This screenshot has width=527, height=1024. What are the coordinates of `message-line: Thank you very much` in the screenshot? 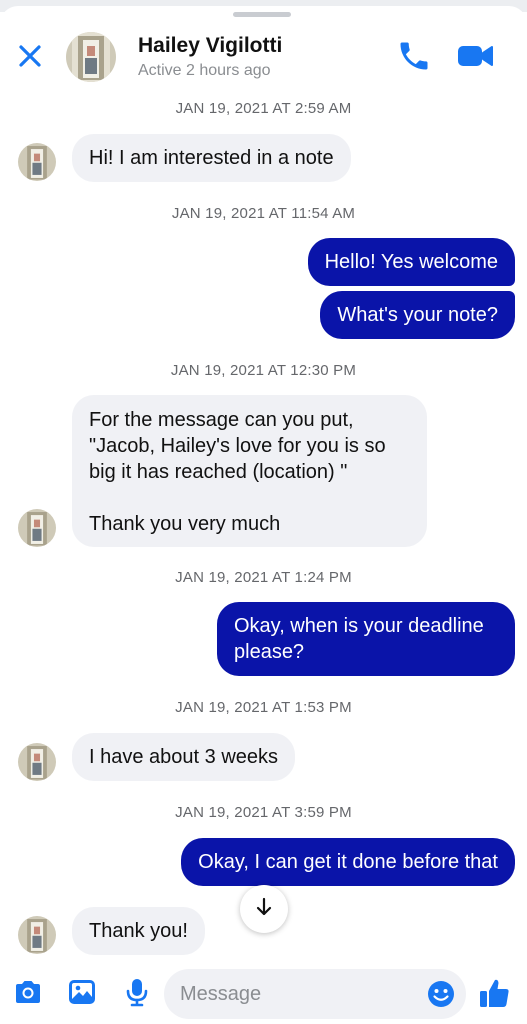 It's located at (185, 524).